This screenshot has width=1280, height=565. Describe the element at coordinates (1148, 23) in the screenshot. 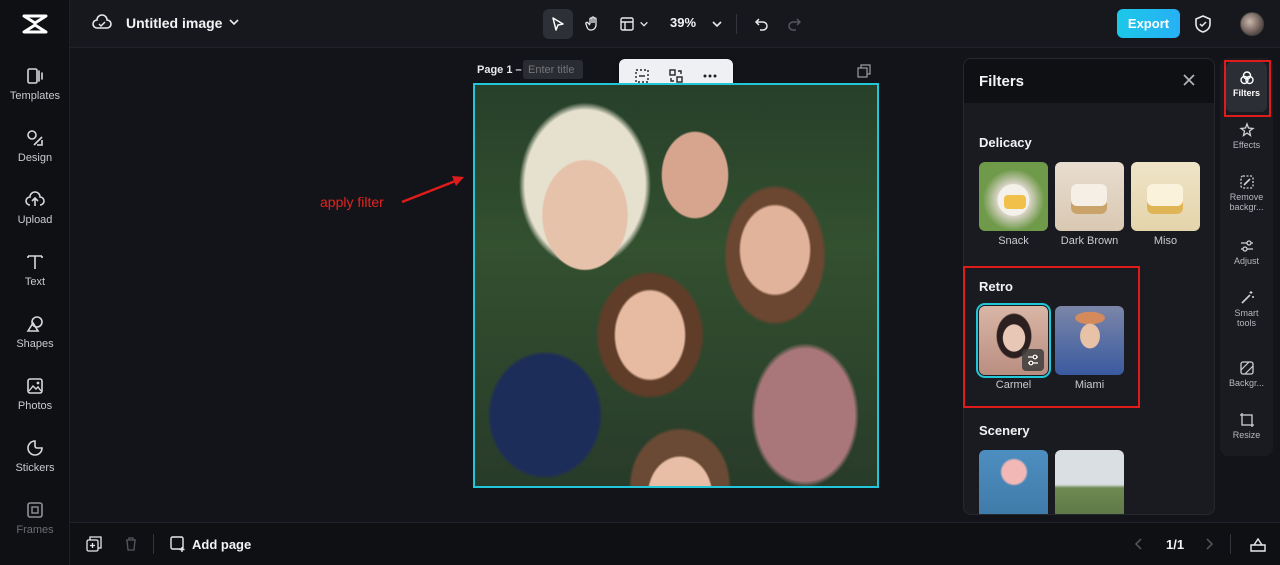

I see `export-button: Export` at that location.